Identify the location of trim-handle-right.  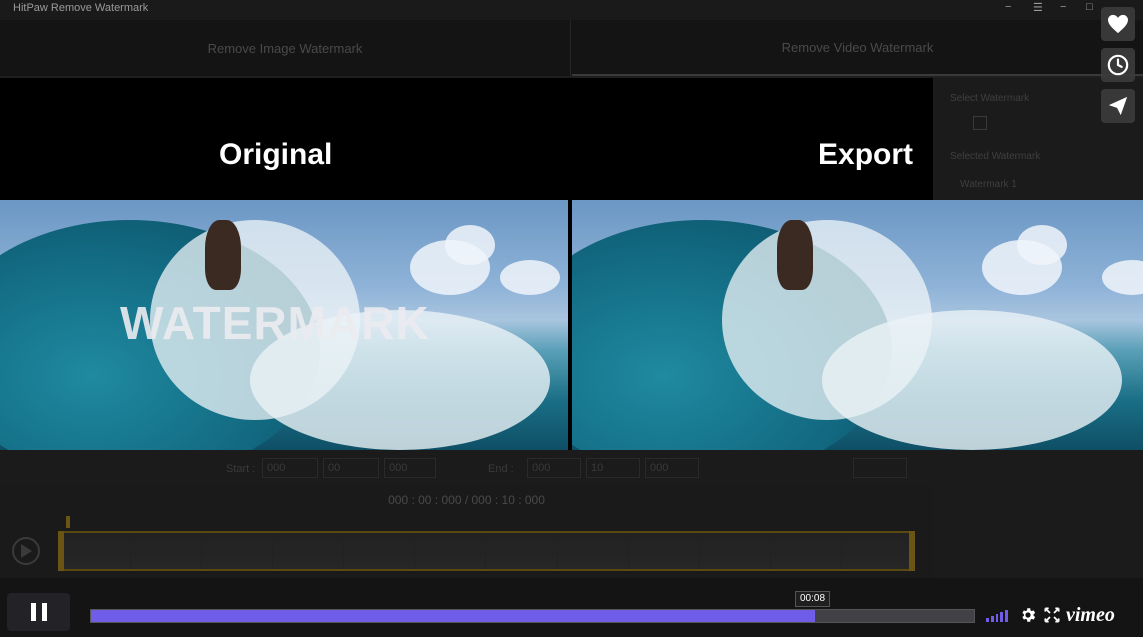
(912, 551).